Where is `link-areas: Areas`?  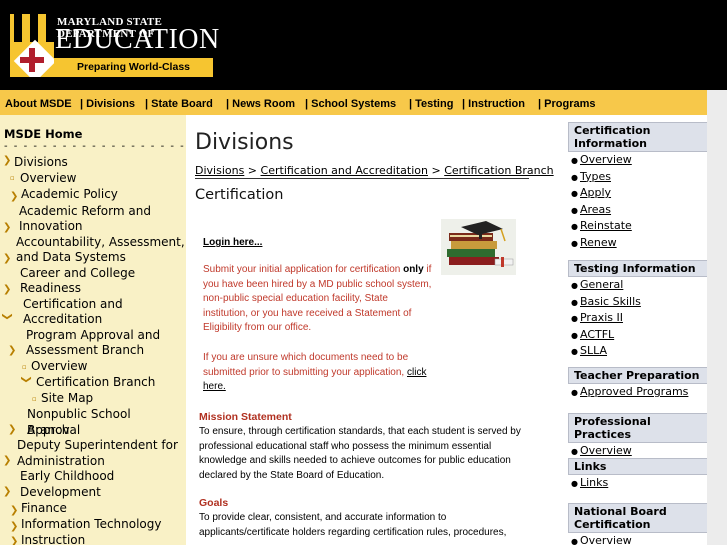 link-areas: Areas is located at coordinates (595, 209).